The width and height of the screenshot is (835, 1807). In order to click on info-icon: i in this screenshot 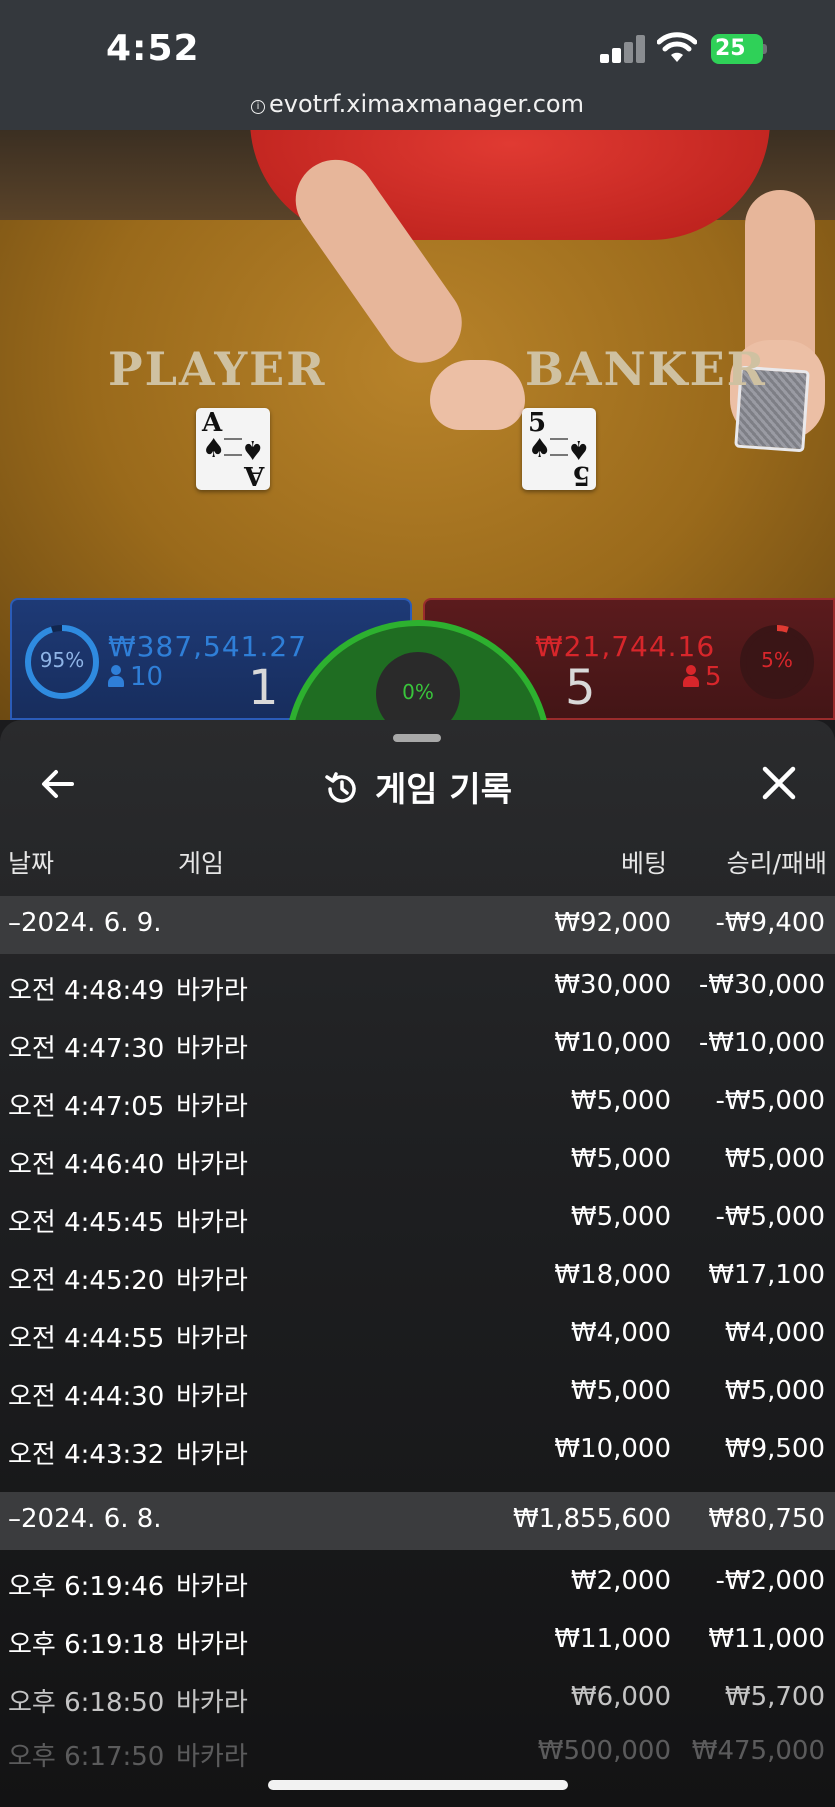, I will do `click(258, 107)`.